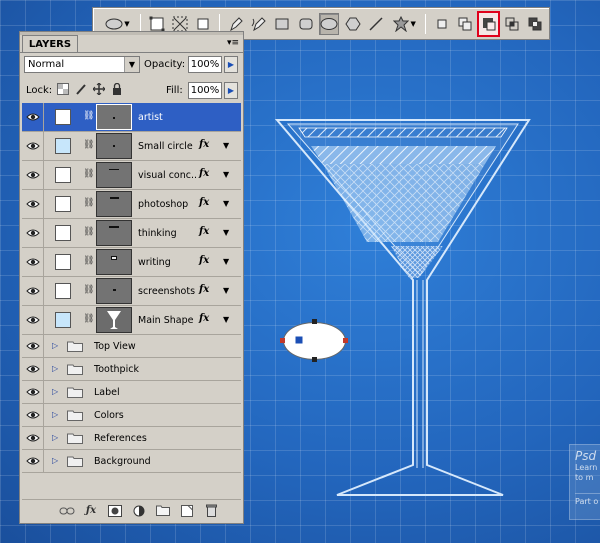 The image size is (600, 543). I want to click on layer-row-writing: ⛓ writing fx ▼, so click(131, 262).